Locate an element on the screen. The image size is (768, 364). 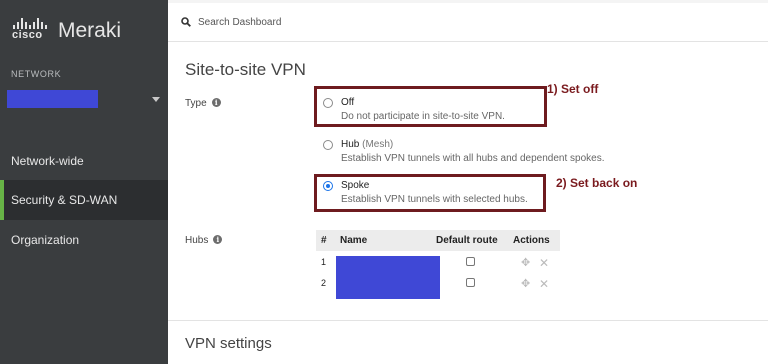
annotation-set-back-on: 2) Set back on is located at coordinates (597, 183).